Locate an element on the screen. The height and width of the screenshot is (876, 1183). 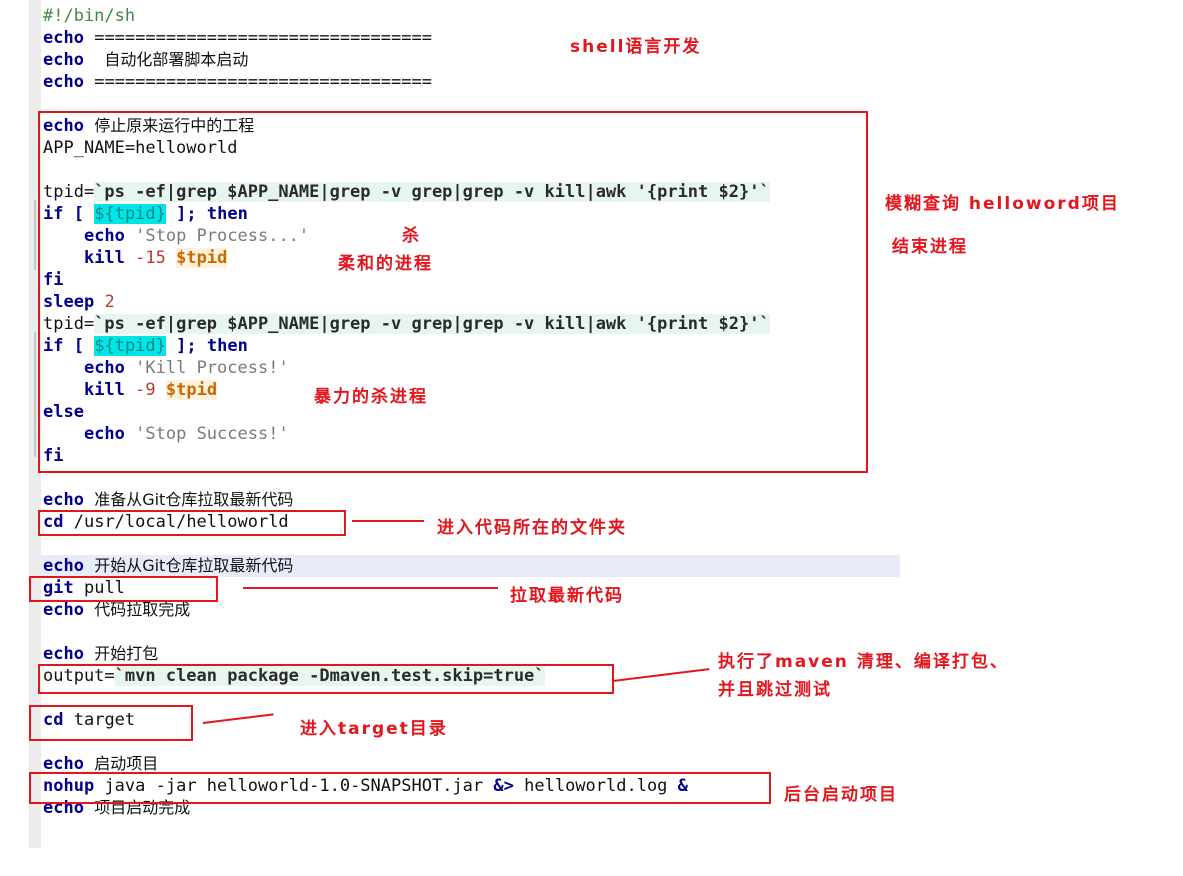
git-pull-box is located at coordinates (123, 589).